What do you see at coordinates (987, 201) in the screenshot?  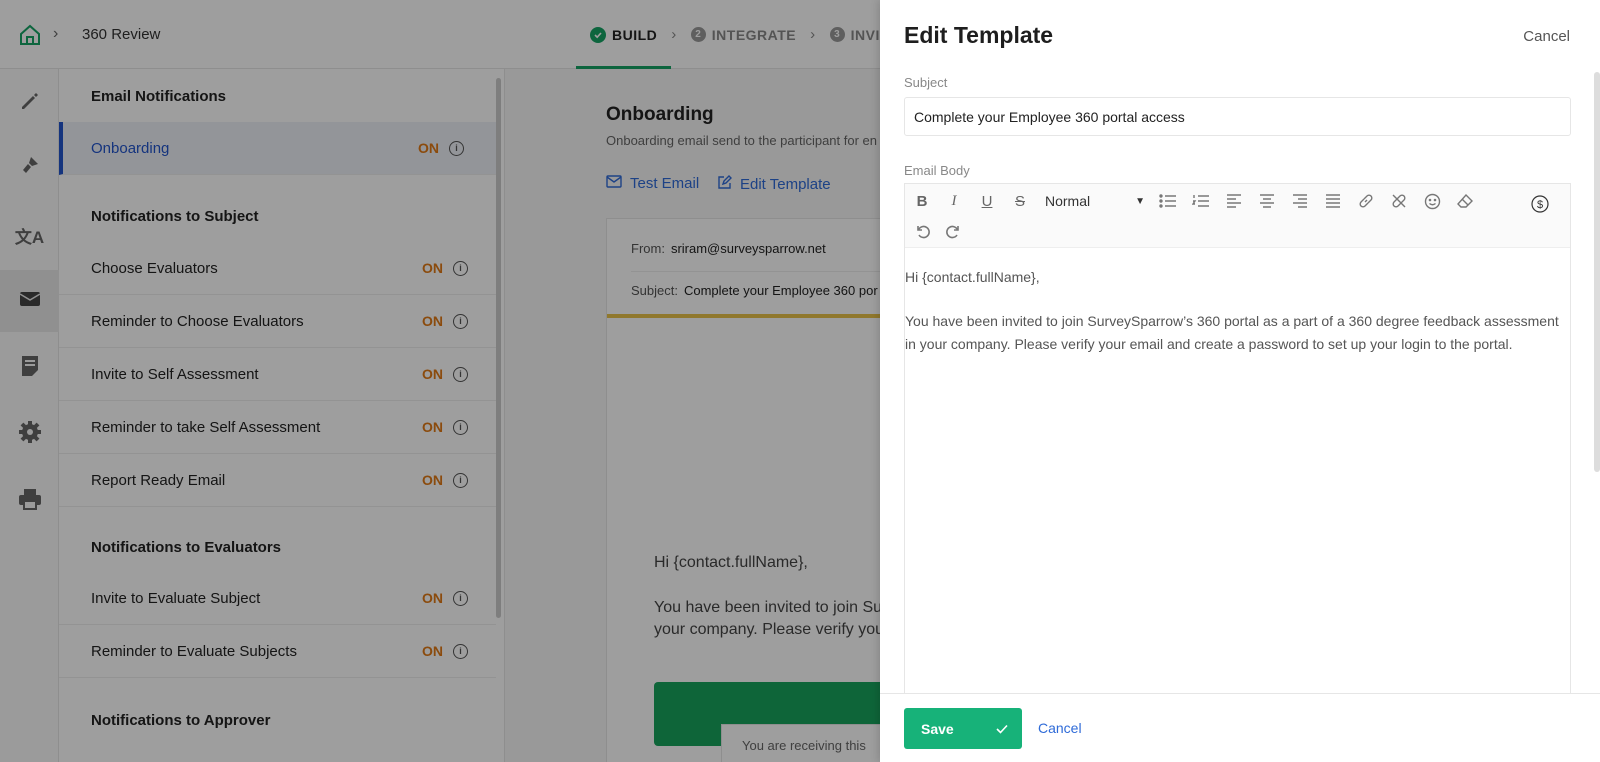 I see `underline-icon: U` at bounding box center [987, 201].